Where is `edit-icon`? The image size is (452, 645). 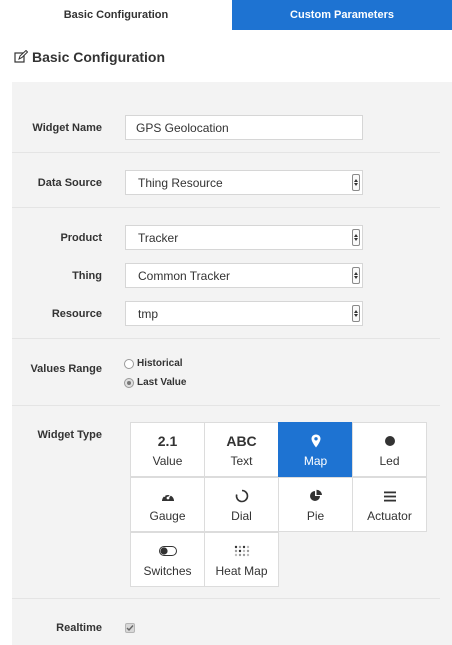
edit-icon is located at coordinates (21, 56).